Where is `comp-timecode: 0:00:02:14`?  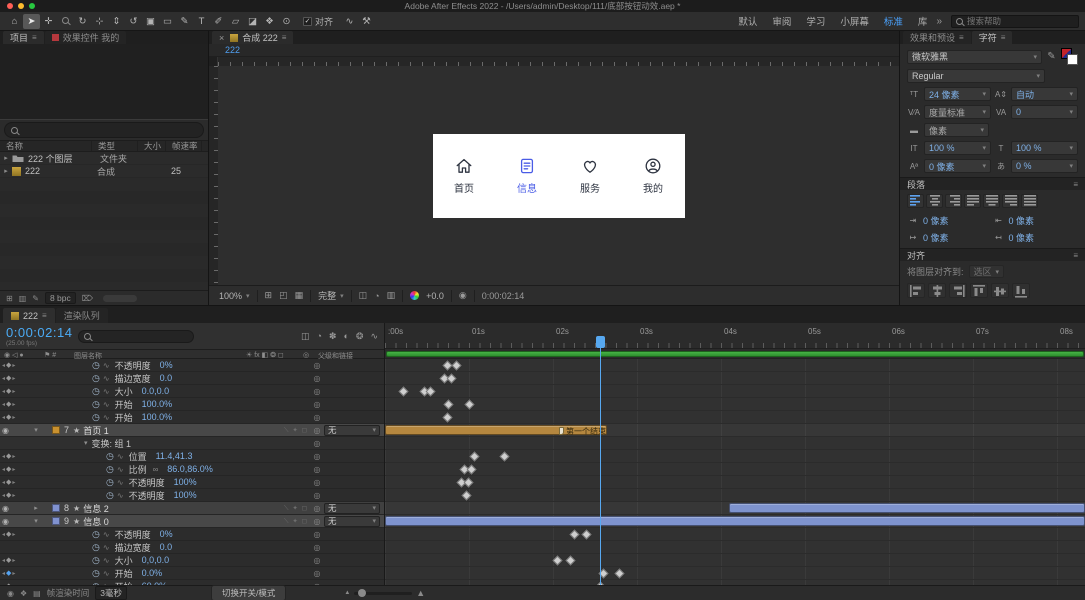
comp-timecode: 0:00:02:14 is located at coordinates (503, 296).